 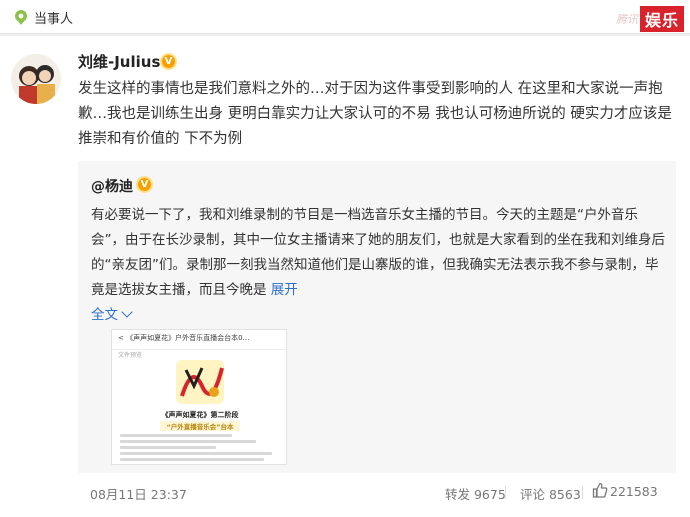 I want to click on repost-author-name: @杨迪, so click(x=112, y=186).